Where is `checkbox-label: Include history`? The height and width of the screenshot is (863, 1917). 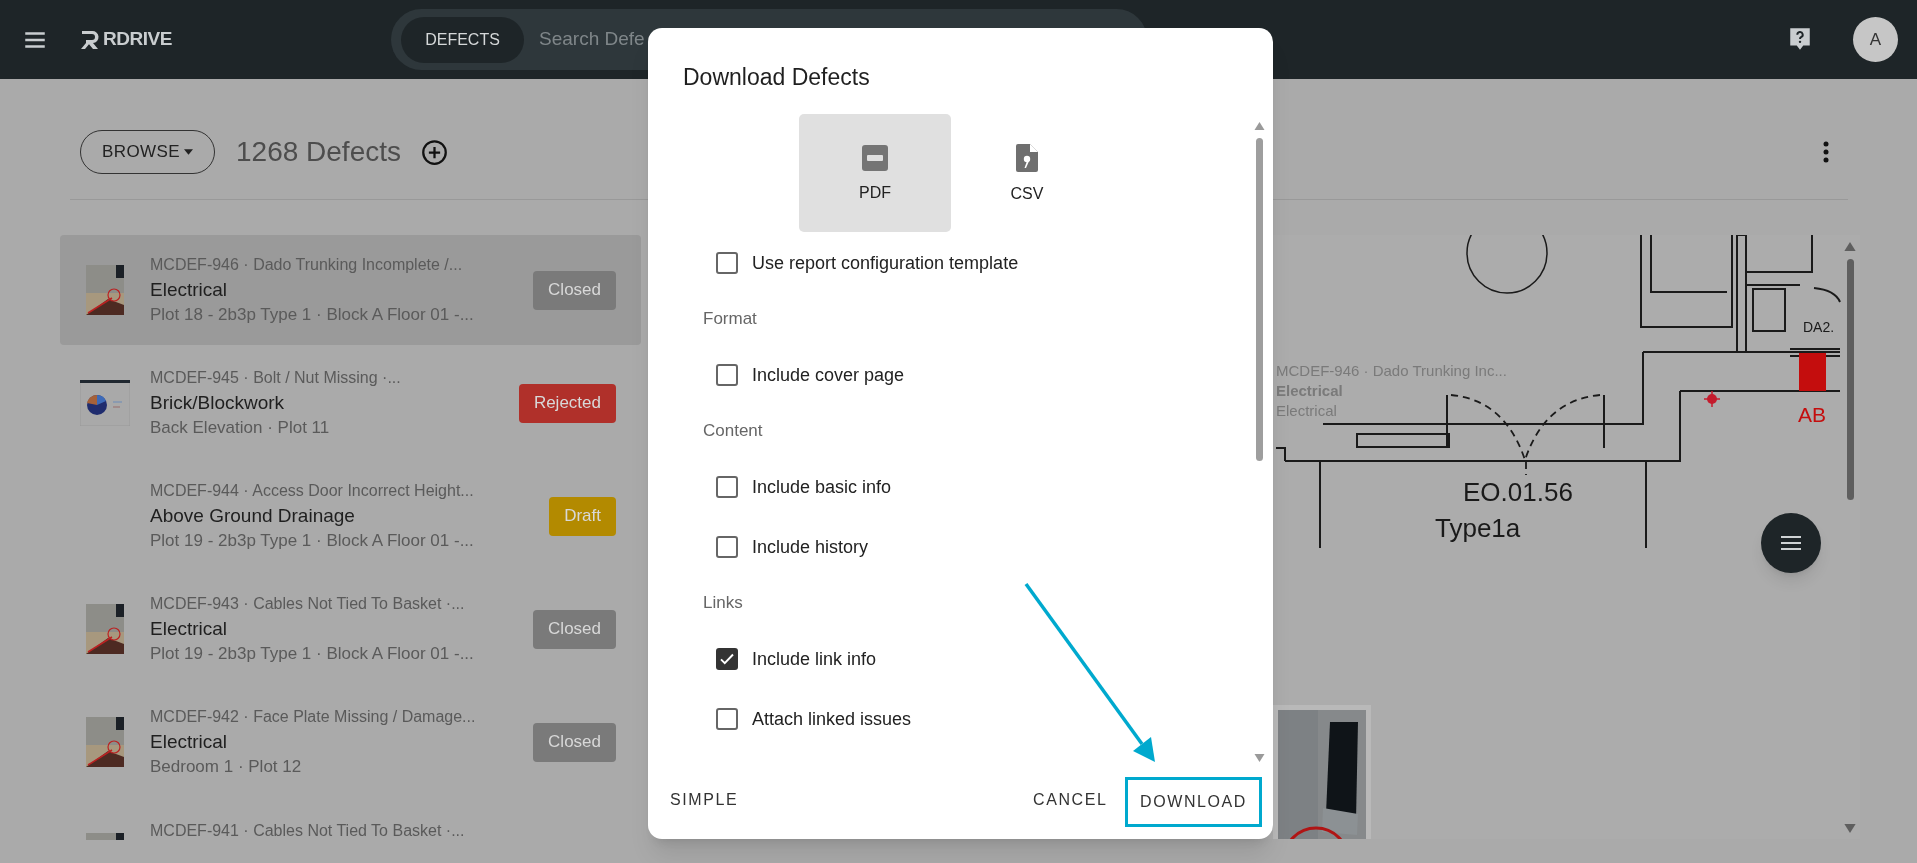
checkbox-label: Include history is located at coordinates (810, 547).